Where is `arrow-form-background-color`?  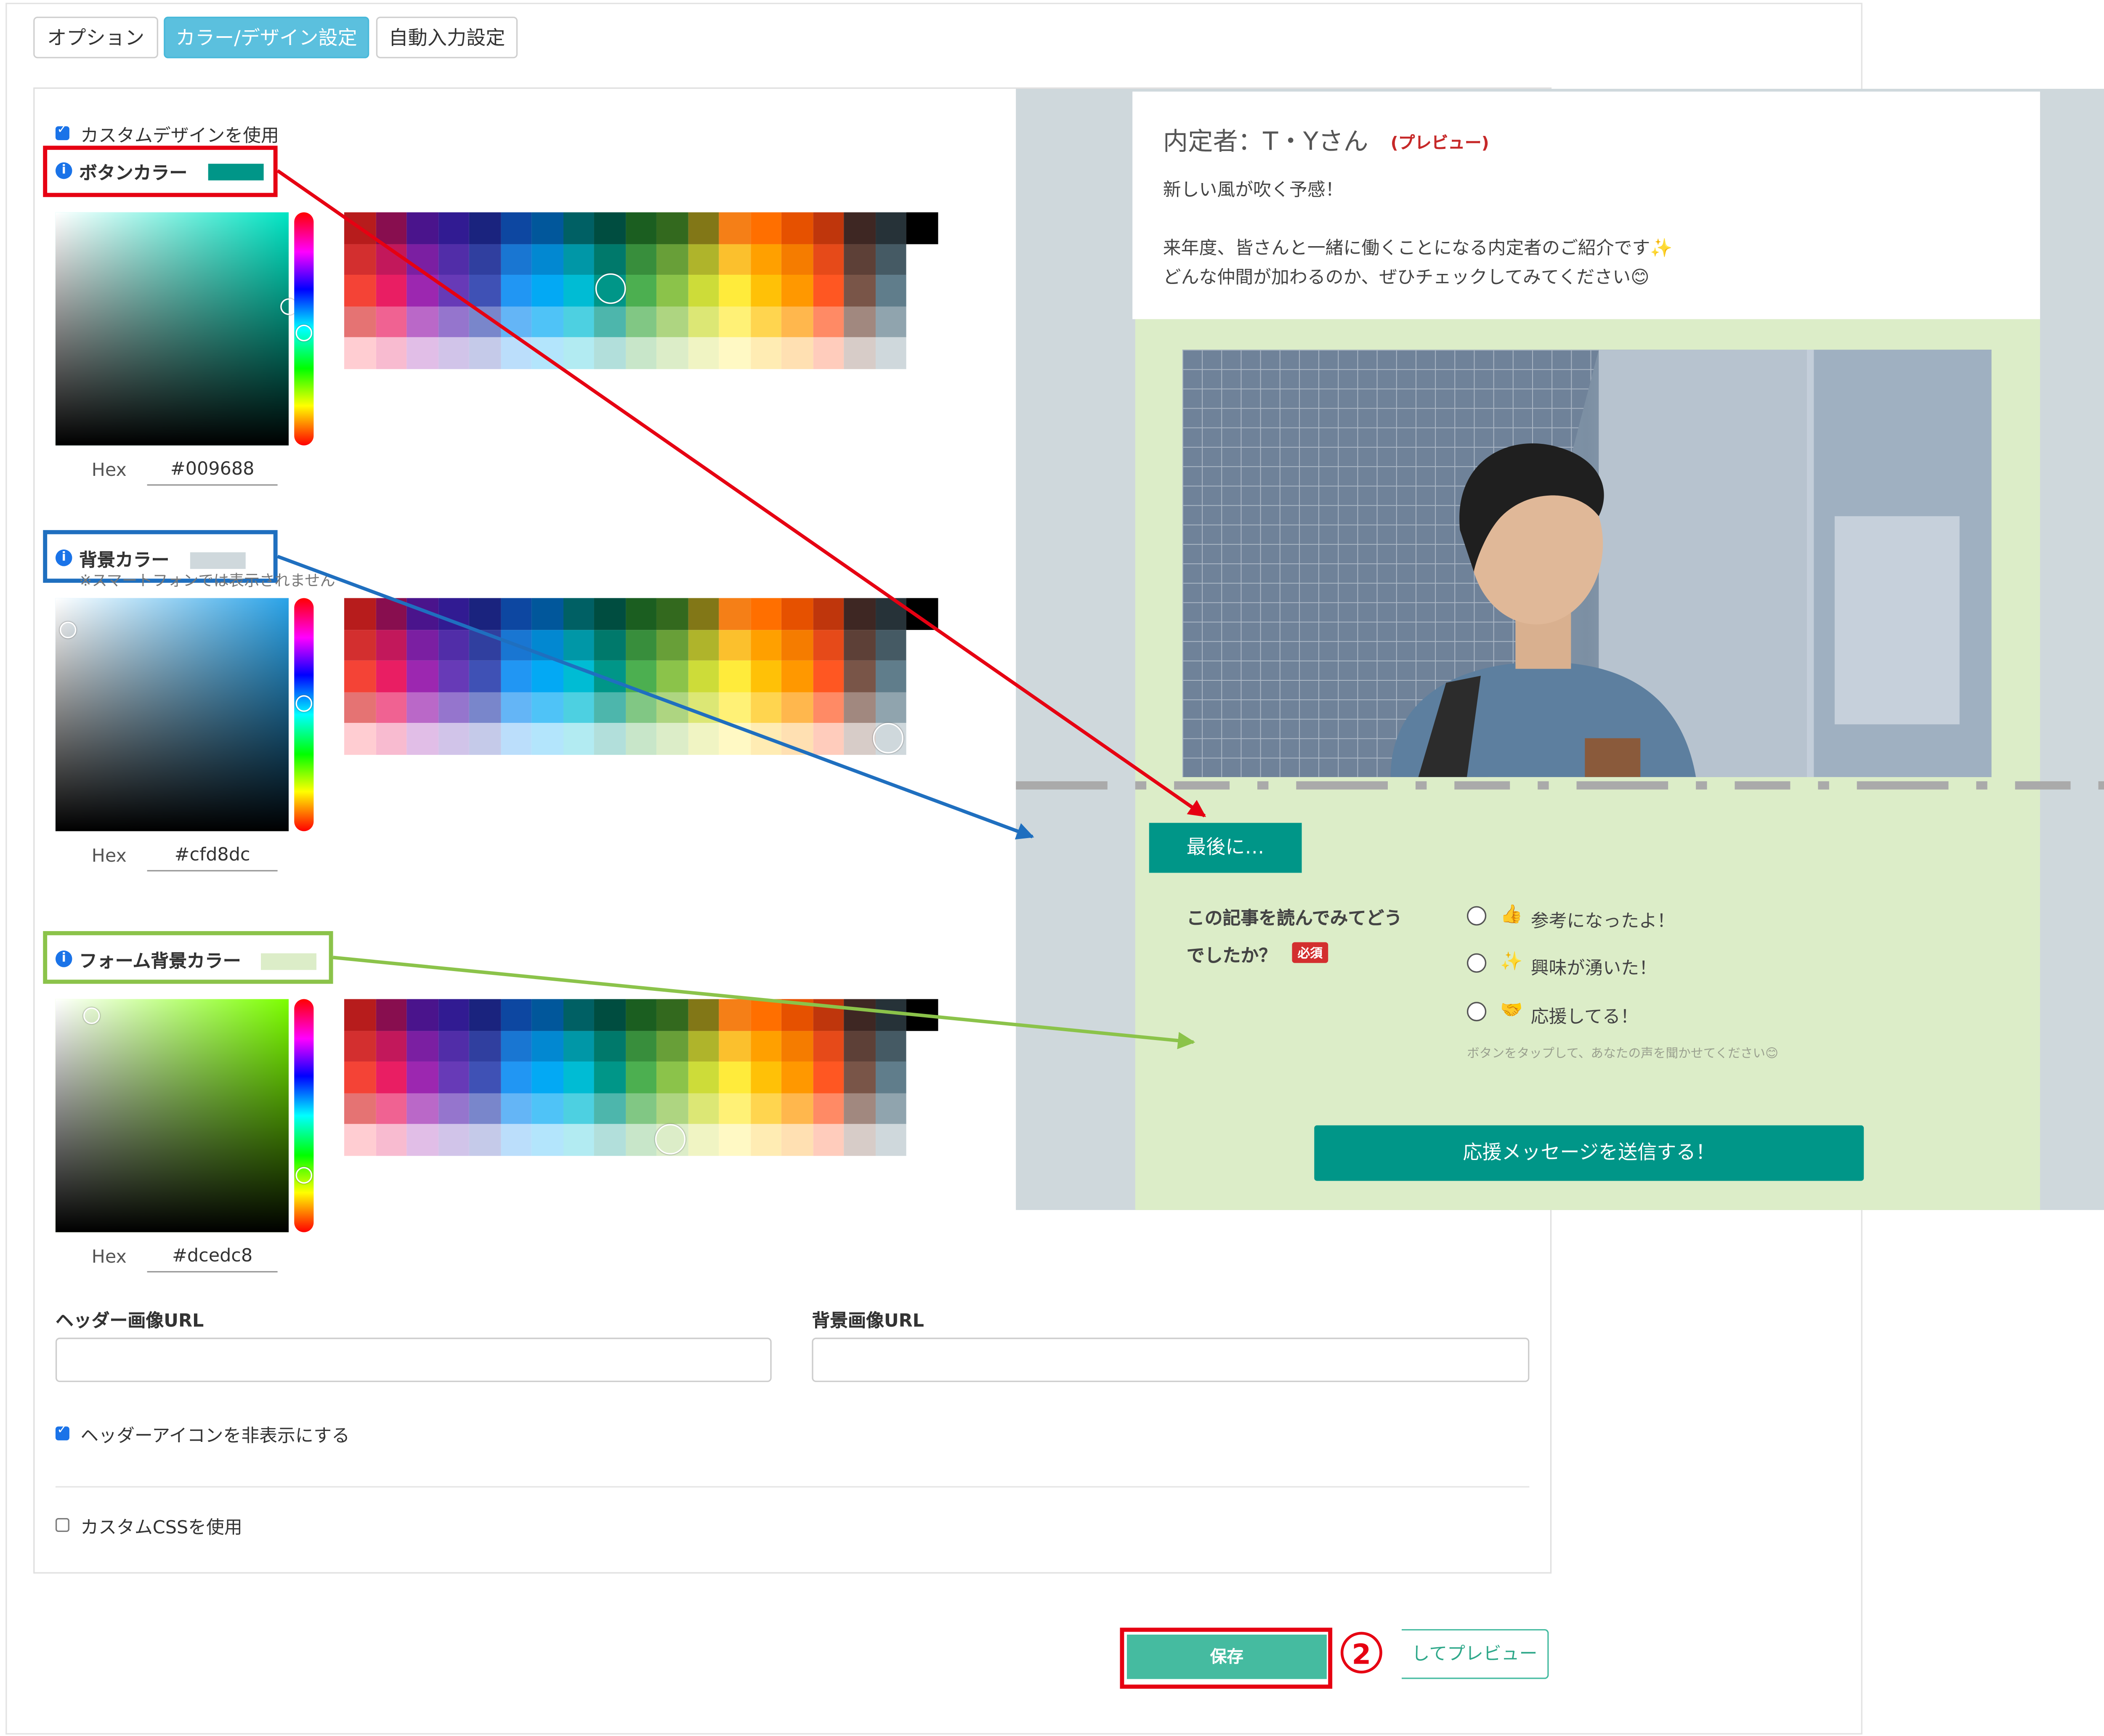 arrow-form-background-color is located at coordinates (764, 1002).